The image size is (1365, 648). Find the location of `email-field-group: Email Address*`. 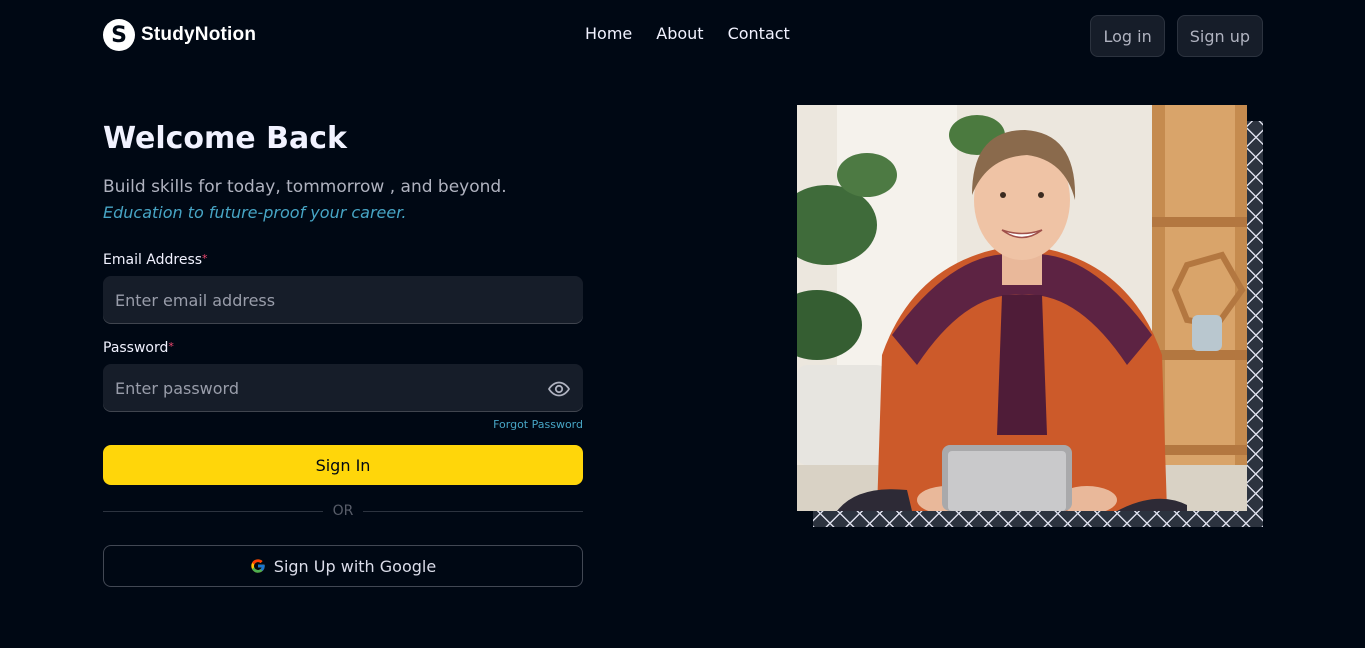

email-field-group: Email Address* is located at coordinates (343, 288).